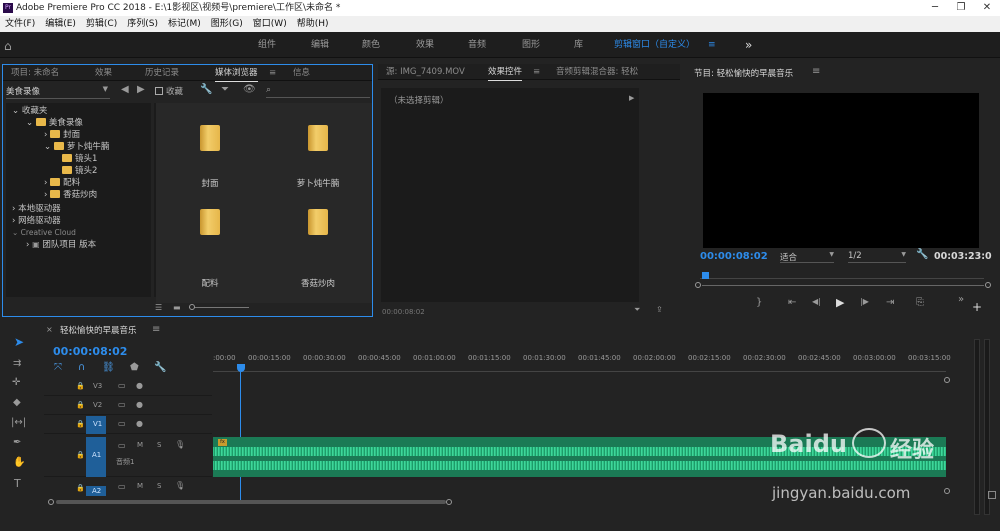  Describe the element at coordinates (108, 367) in the screenshot. I see `linked-selection-icon: ⛓` at that location.